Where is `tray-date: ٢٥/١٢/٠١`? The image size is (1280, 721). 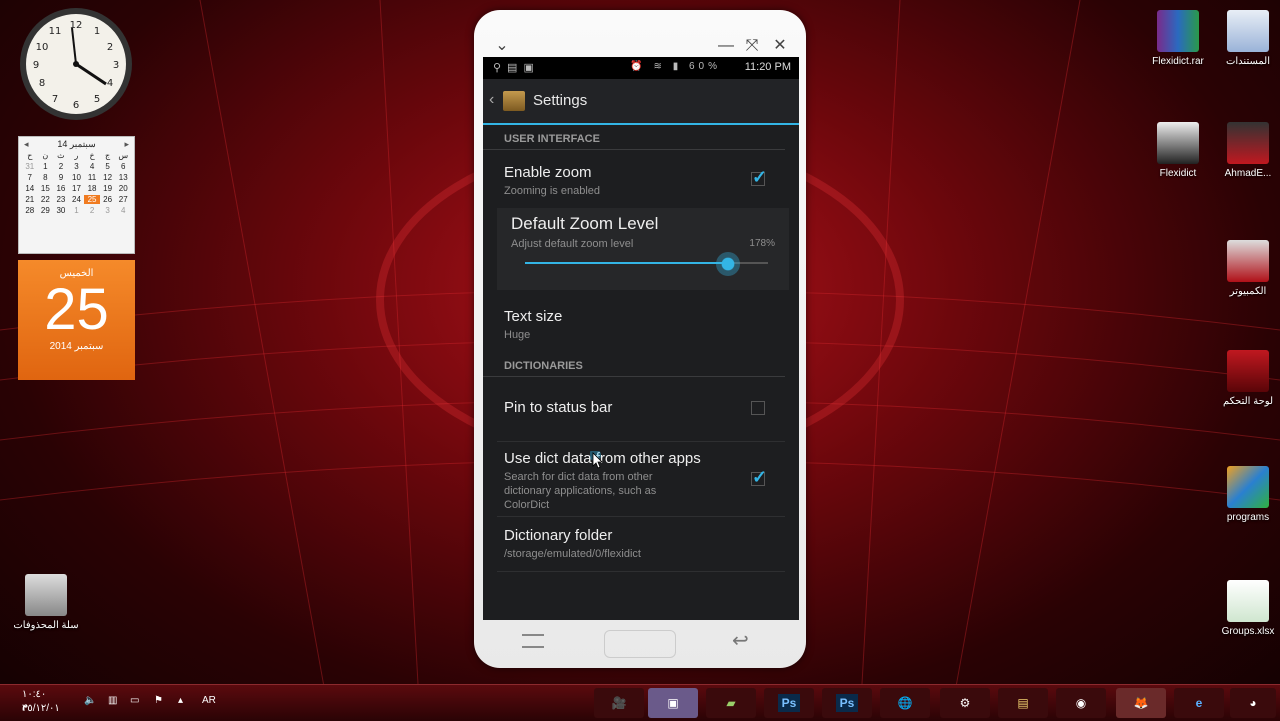 tray-date: ٢٥/١٢/٠١ is located at coordinates (41, 708).